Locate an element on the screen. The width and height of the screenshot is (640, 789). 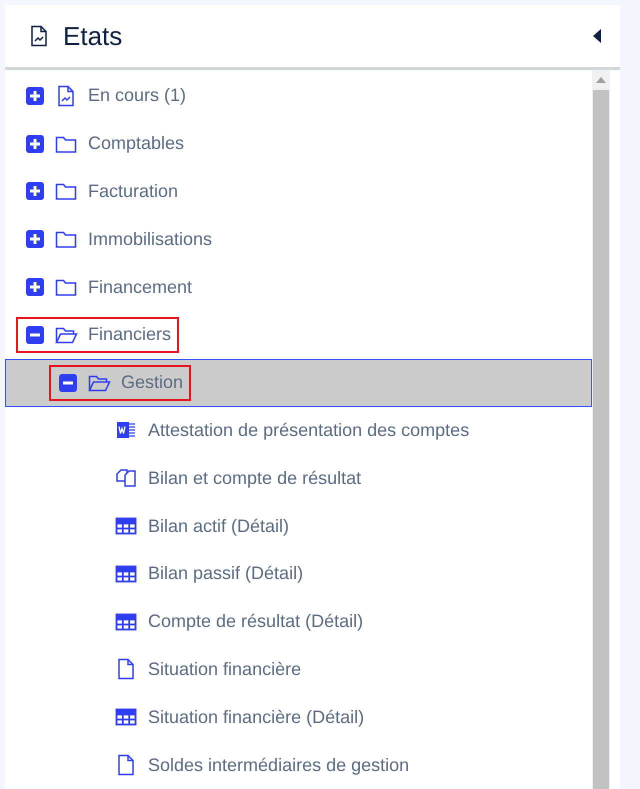
tree-row: Facturation is located at coordinates (298, 192).